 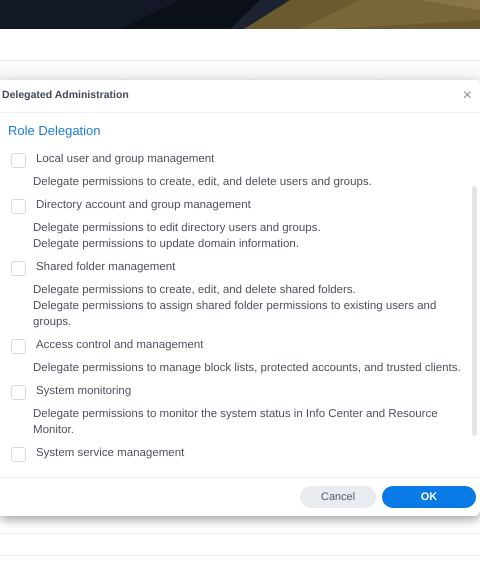 I want to click on checkbox-label: Shared folder management, so click(x=106, y=268).